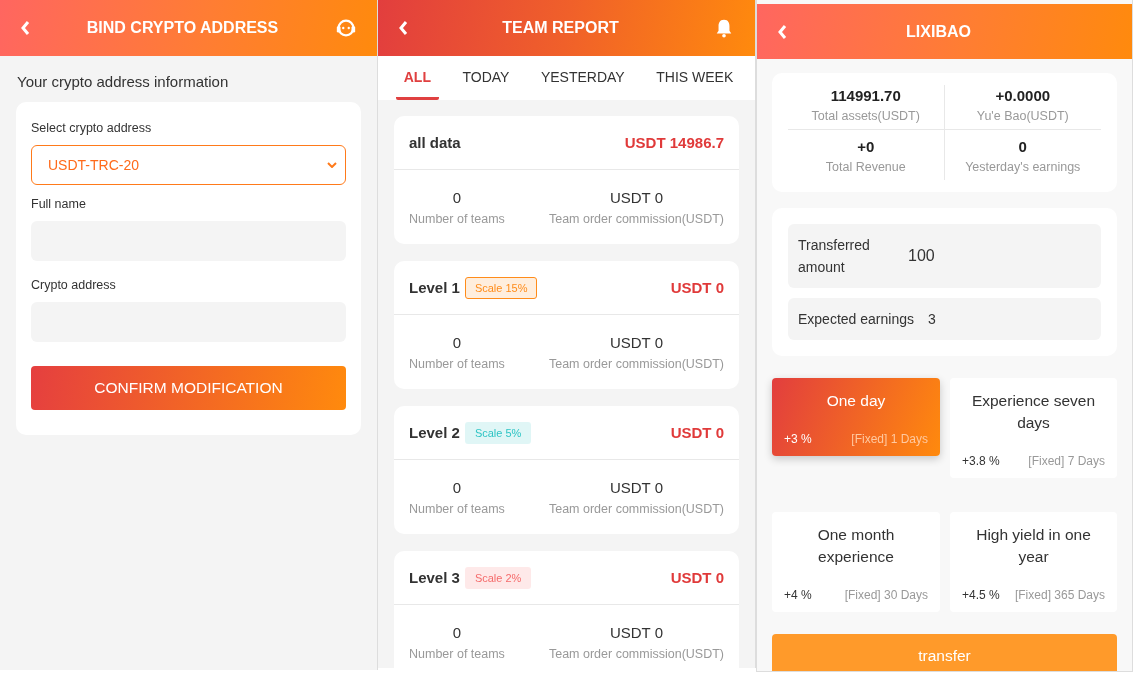 The width and height of the screenshot is (1133, 679). What do you see at coordinates (938, 31) in the screenshot?
I see `page-title: LIXIBAO` at bounding box center [938, 31].